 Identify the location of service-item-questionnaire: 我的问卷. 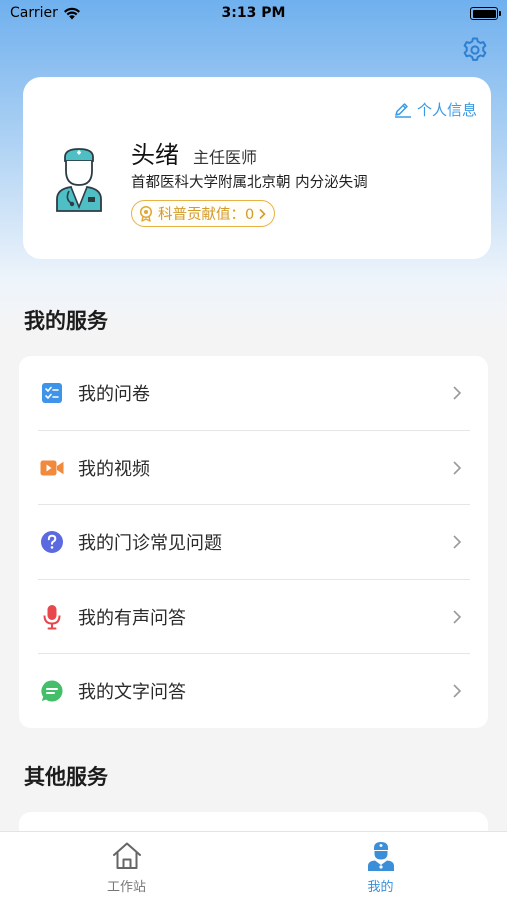
(253, 393).